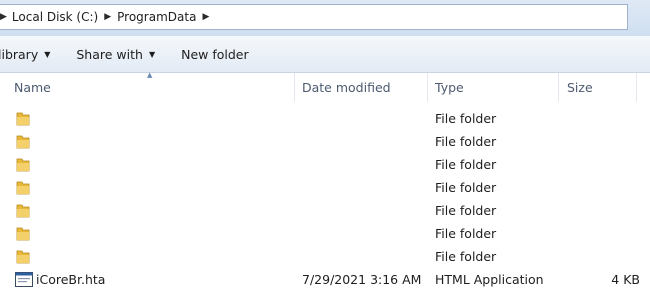 This screenshot has height=304, width=650. What do you see at coordinates (625, 279) in the screenshot?
I see `file-size: 4 KB` at bounding box center [625, 279].